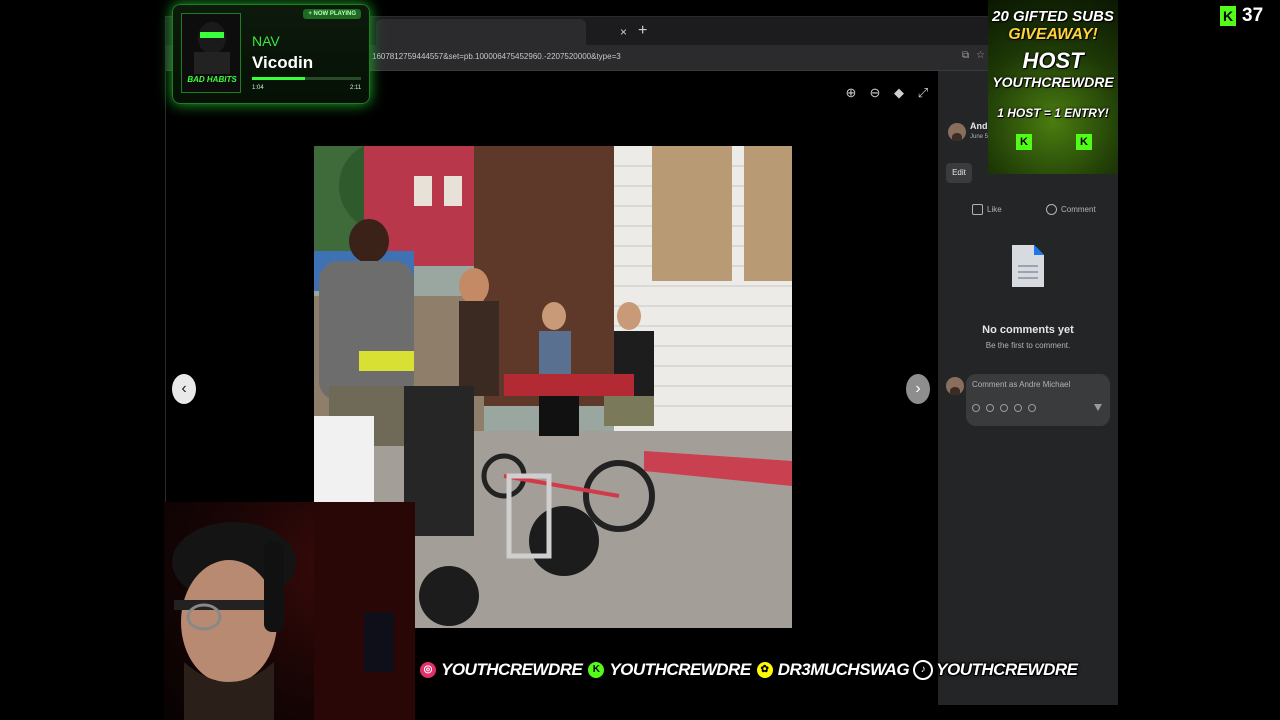  Describe the element at coordinates (1038, 400) in the screenshot. I see `comment-input: Comment as Andre Michael` at that location.